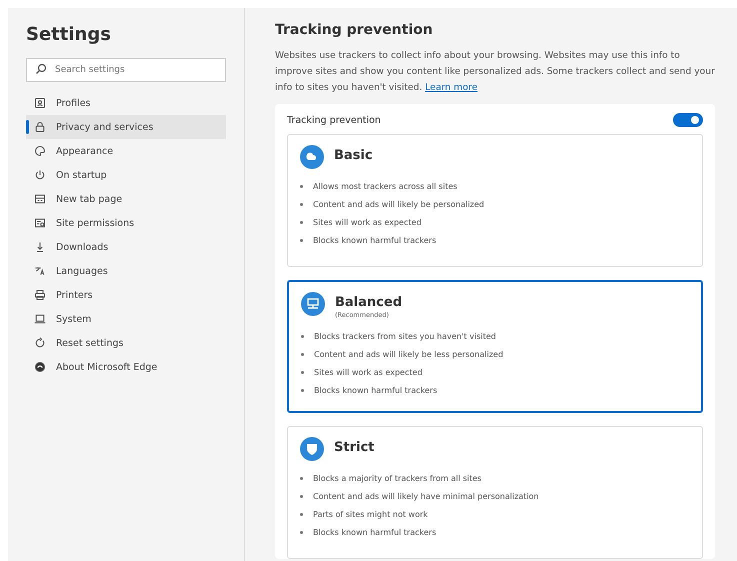 Image resolution: width=737 pixels, height=561 pixels. What do you see at coordinates (405, 336) in the screenshot?
I see `option-point: Blocks trackers from sites you haven't visited` at bounding box center [405, 336].